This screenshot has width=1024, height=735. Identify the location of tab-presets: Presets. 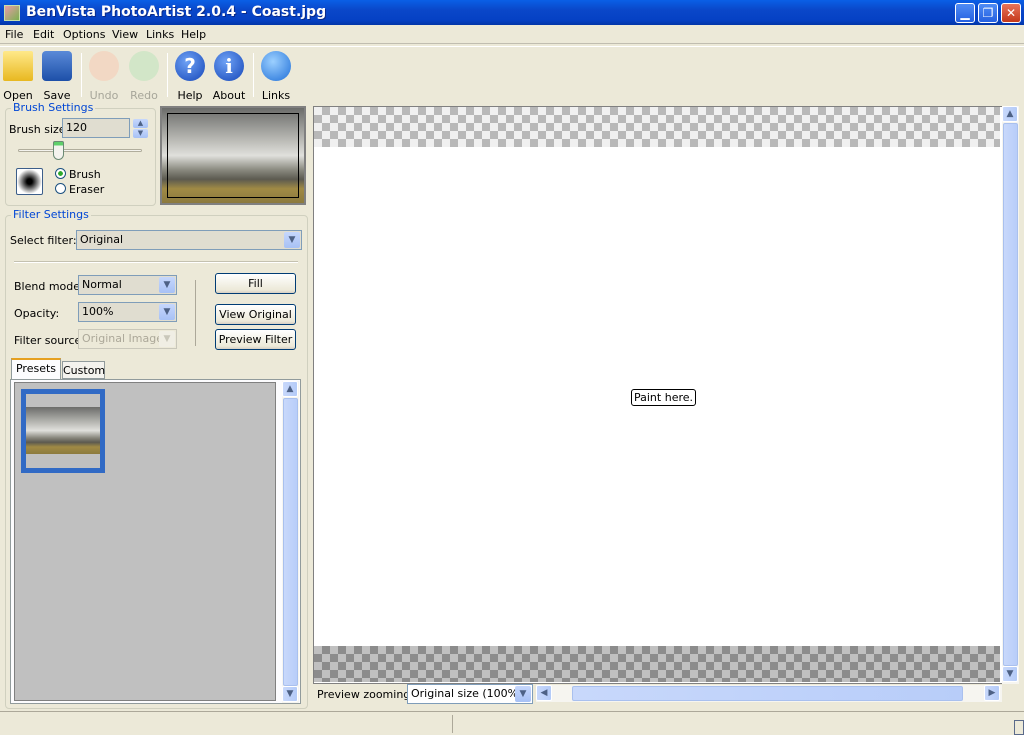
(36, 369).